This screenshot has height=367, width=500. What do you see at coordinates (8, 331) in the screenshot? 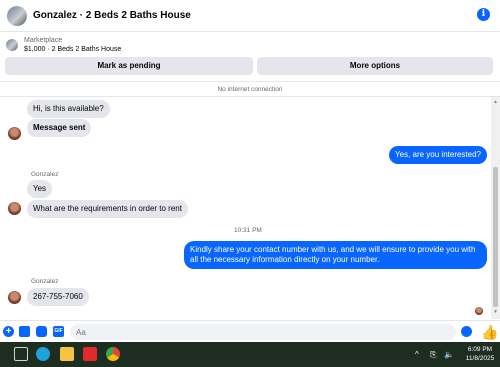
I see `plus-icon: +` at bounding box center [8, 331].